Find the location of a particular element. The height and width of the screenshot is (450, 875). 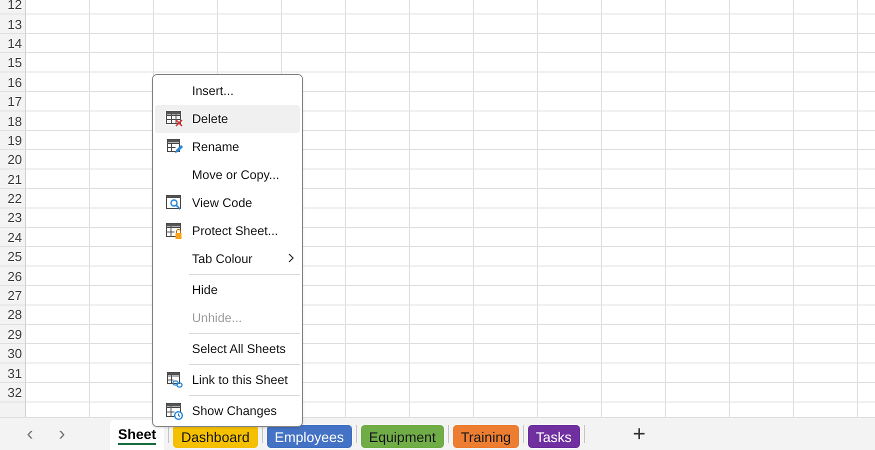

sheet-tab: Dashboard is located at coordinates (215, 436).